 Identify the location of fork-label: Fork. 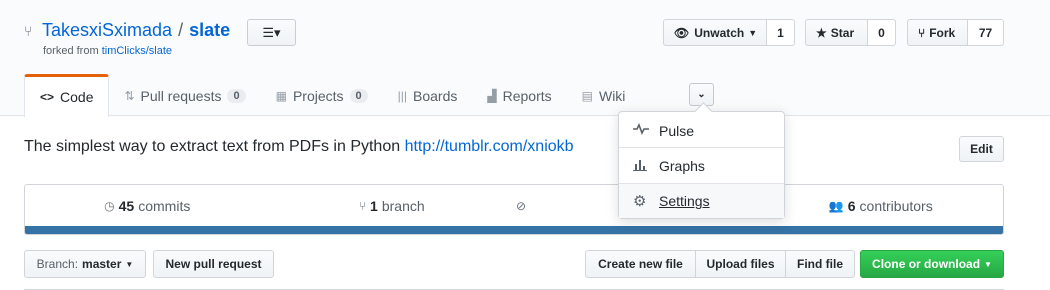
(942, 32).